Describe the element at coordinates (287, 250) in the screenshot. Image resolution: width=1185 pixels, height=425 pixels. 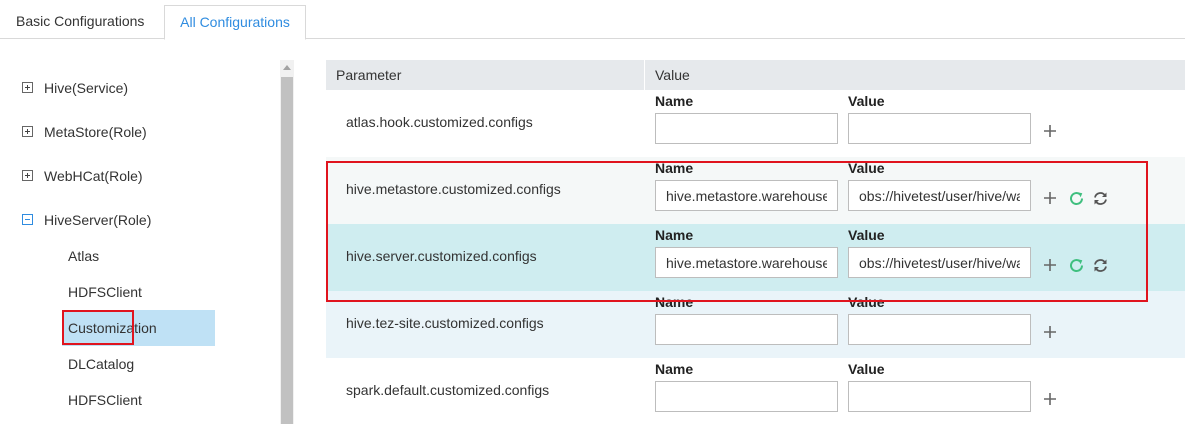
I see `scroll-thumb` at that location.